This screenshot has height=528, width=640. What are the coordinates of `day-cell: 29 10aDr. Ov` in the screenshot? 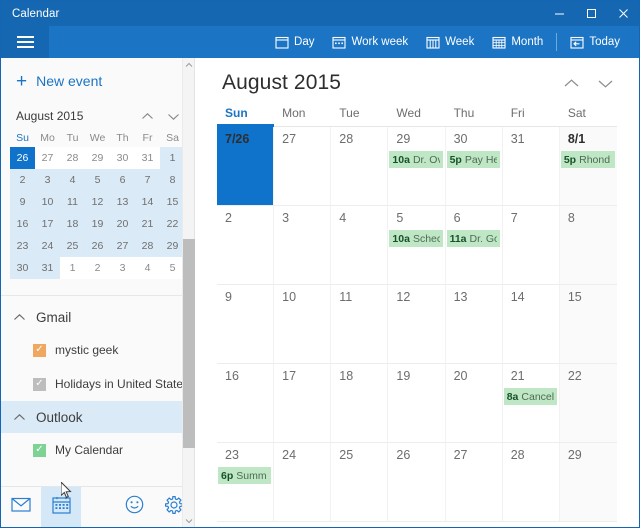 It's located at (417, 166).